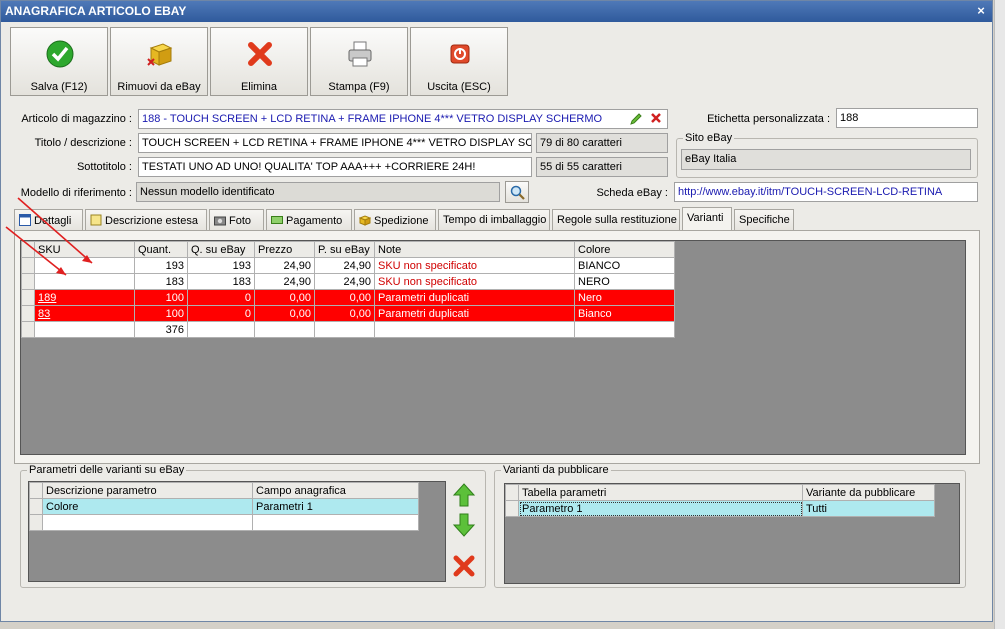 The image size is (1005, 629). Describe the element at coordinates (161, 249) in the screenshot. I see `col-quant: Quant.` at that location.